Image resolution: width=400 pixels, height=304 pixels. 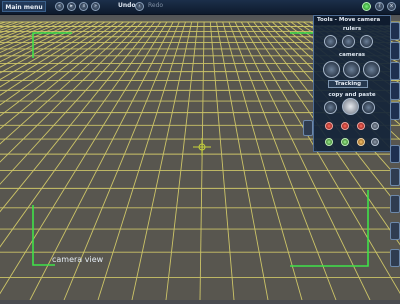 I want to click on cameras-section-label: cameras, so click(x=352, y=55).